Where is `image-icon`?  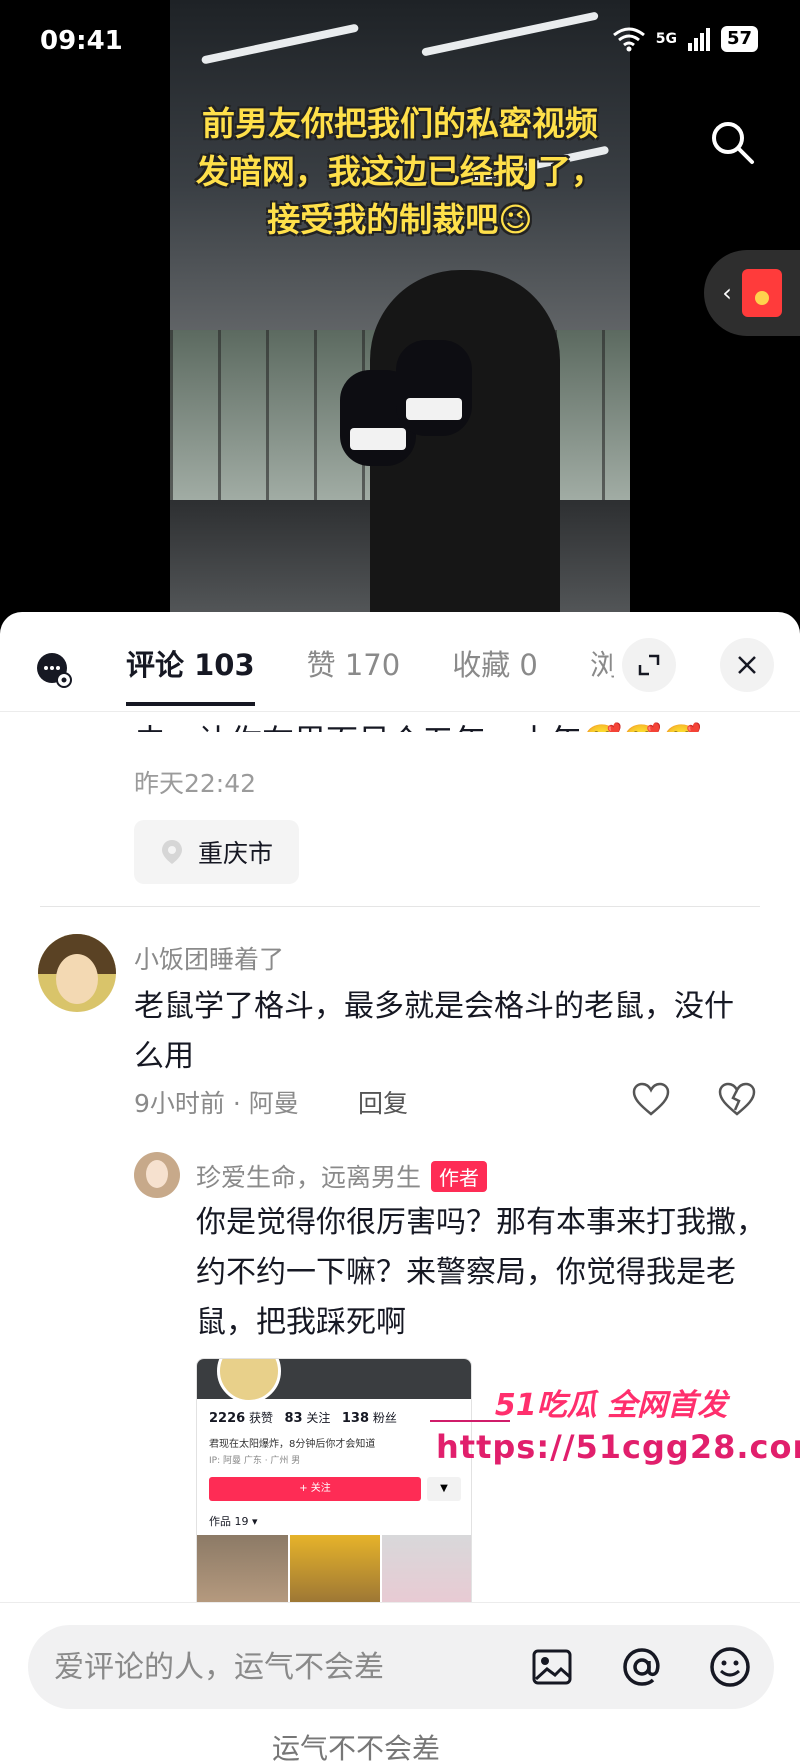 image-icon is located at coordinates (552, 1667).